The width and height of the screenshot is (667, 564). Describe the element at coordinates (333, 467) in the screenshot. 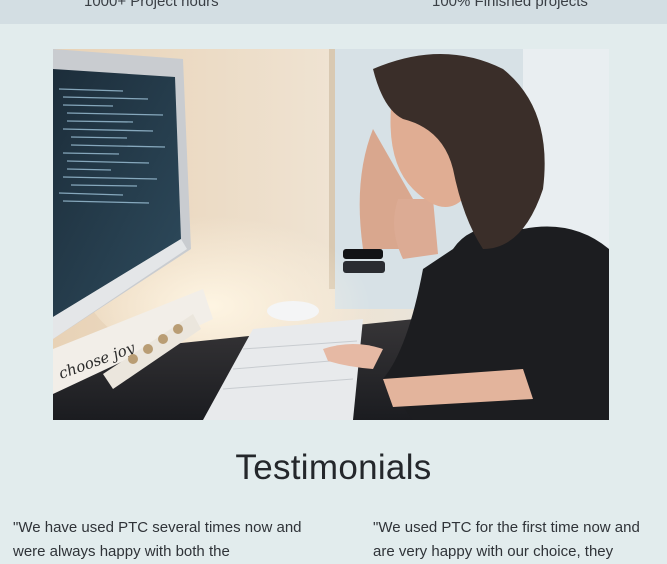

I see `testimonials-title: Testimonials` at that location.